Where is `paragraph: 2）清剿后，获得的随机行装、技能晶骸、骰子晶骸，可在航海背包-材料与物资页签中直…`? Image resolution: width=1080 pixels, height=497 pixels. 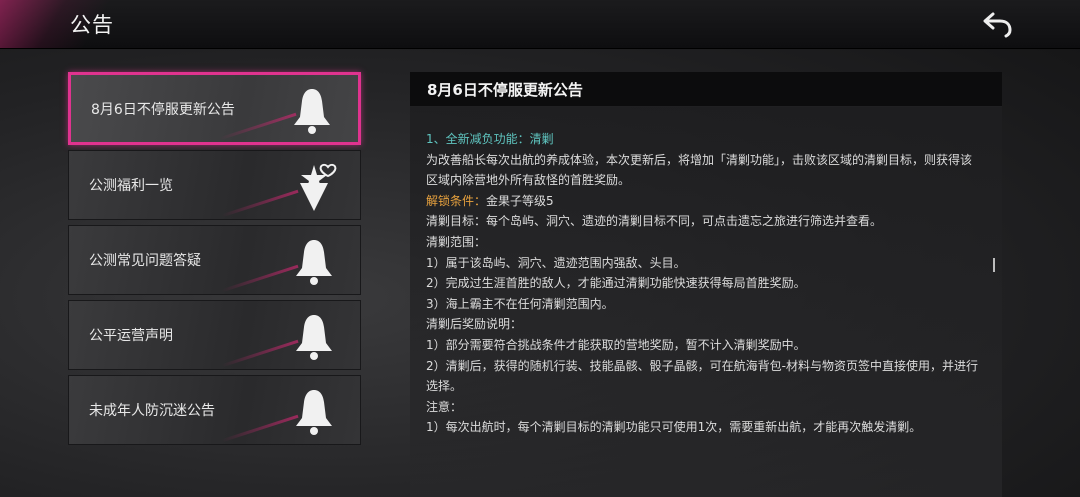 paragraph: 2）清剿后，获得的随机行装、技能晶骸、骰子晶骸，可在航海背包-材料与物资页签中直… is located at coordinates (702, 376).